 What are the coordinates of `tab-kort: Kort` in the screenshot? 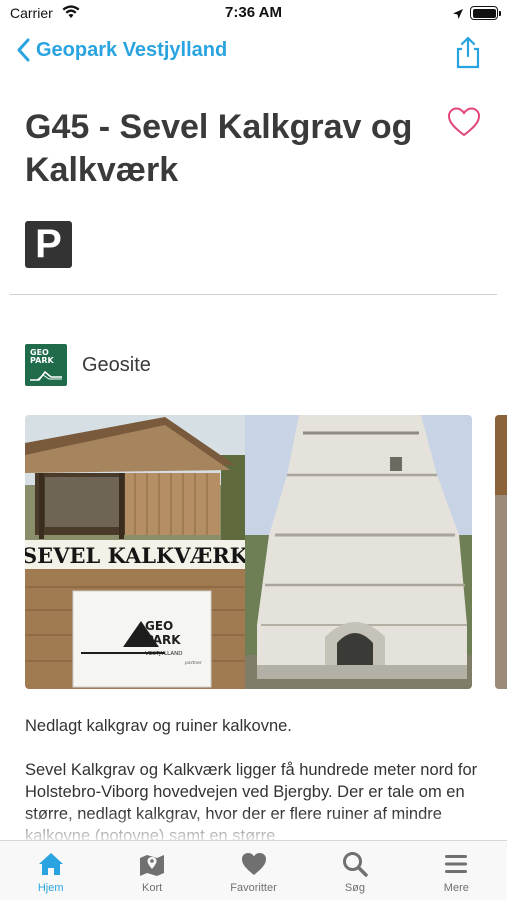 It's located at (151, 870).